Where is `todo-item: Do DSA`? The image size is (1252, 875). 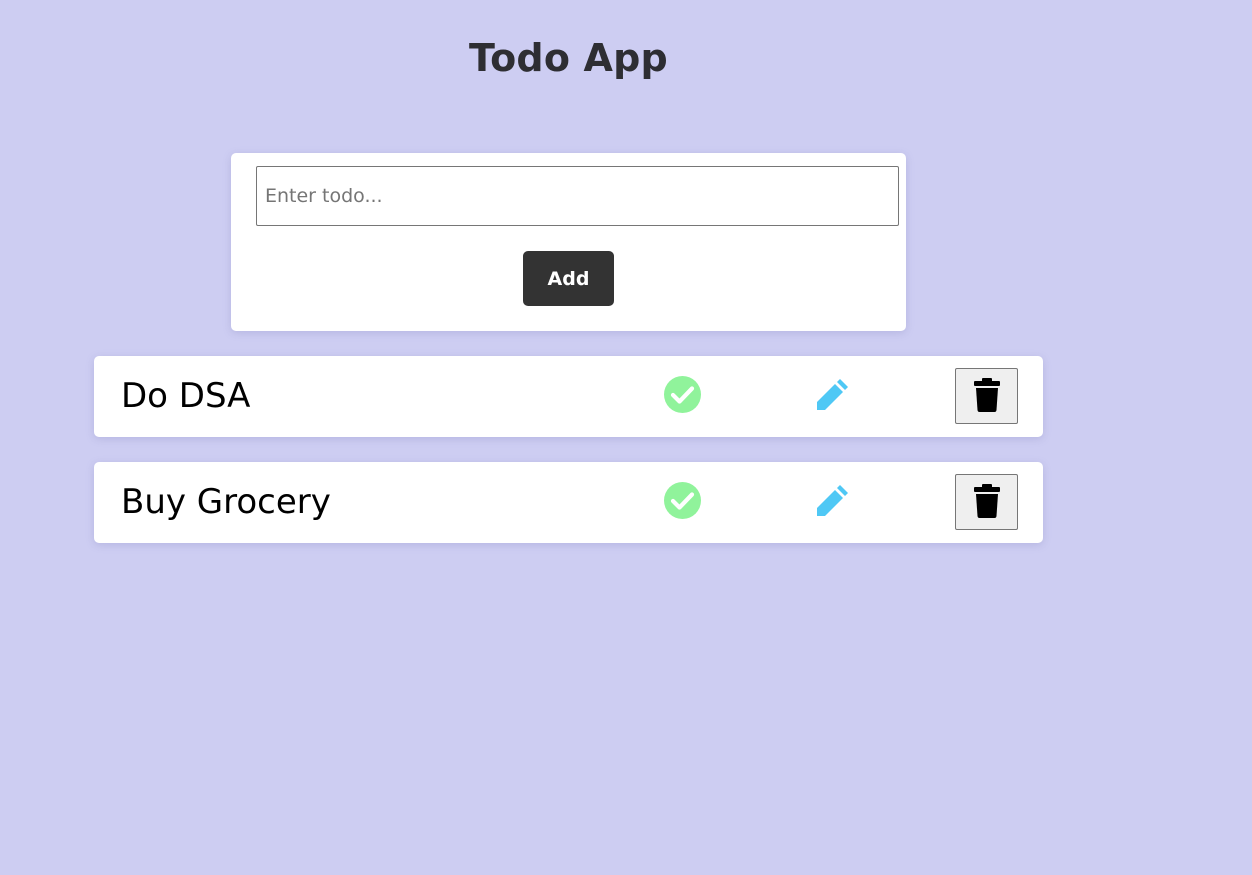 todo-item: Do DSA is located at coordinates (568, 396).